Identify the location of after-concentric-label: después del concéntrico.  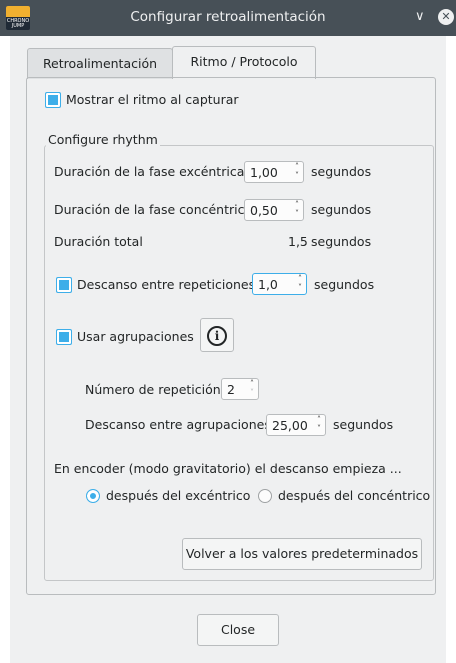
(354, 495).